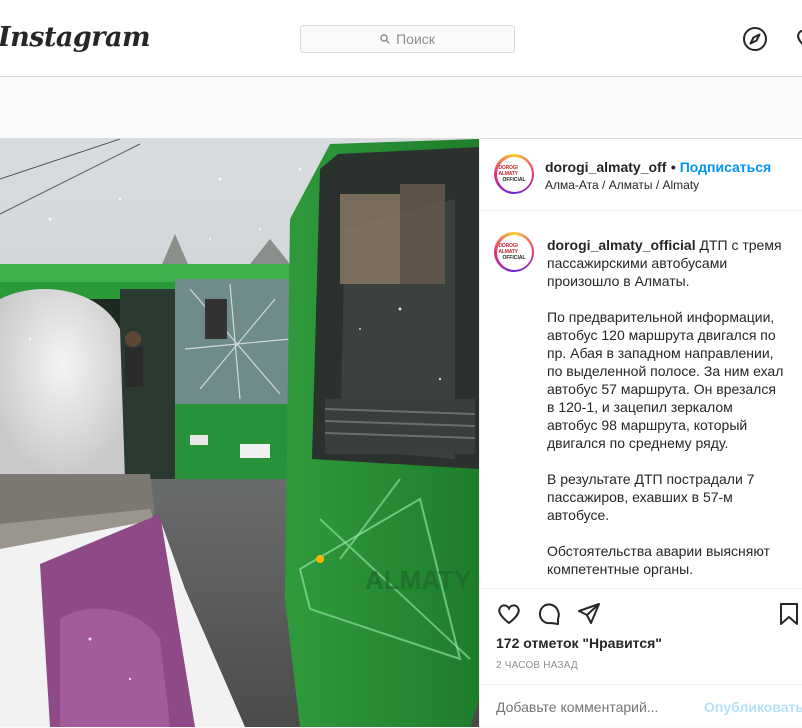  What do you see at coordinates (755, 39) in the screenshot?
I see `explore-compass-icon` at bounding box center [755, 39].